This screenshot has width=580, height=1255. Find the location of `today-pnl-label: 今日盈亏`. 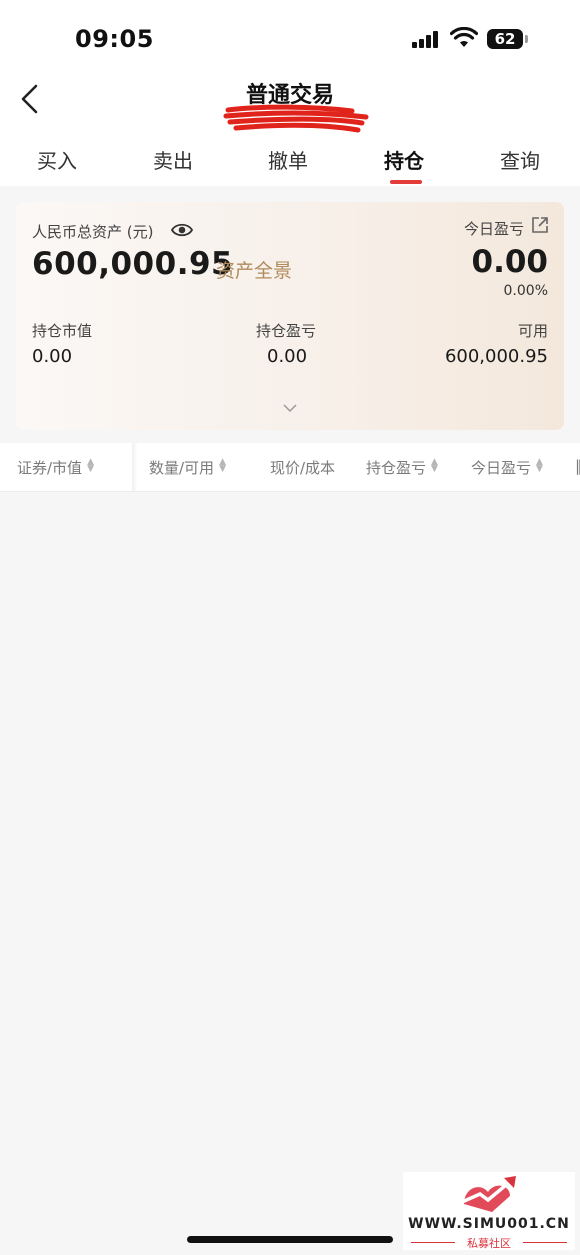

today-pnl-label: 今日盈亏 is located at coordinates (493, 229).